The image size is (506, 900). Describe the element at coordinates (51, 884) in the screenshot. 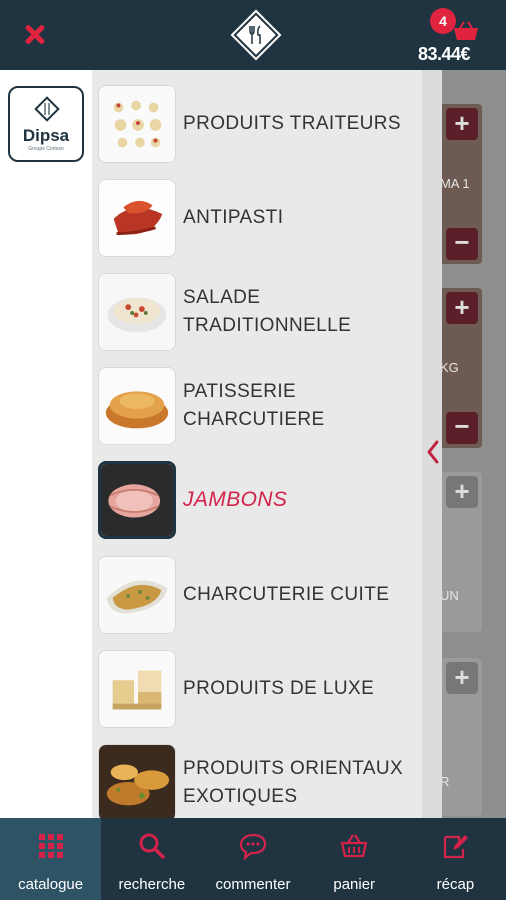

I see `nav-label: catalogue` at that location.